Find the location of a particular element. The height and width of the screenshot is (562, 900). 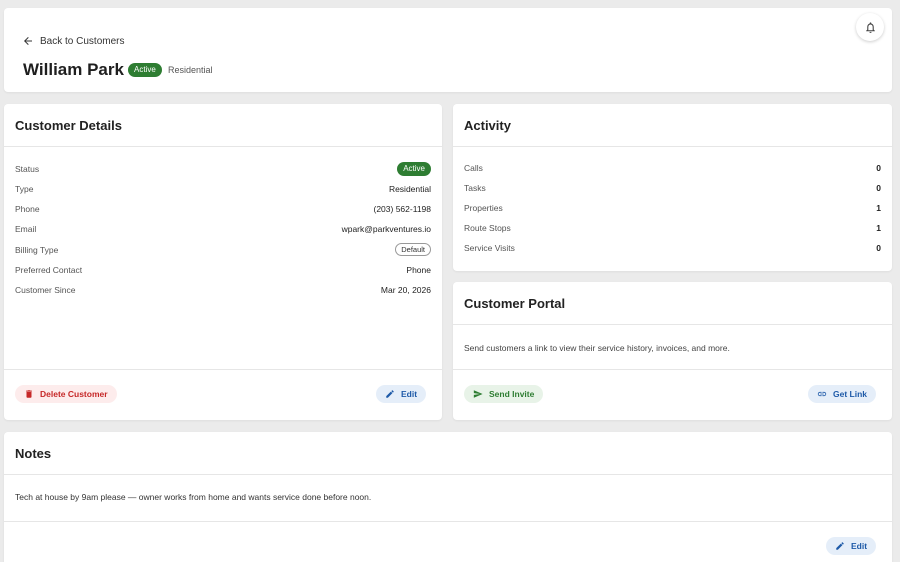

detail-value: (203) 562-1198 is located at coordinates (402, 209).